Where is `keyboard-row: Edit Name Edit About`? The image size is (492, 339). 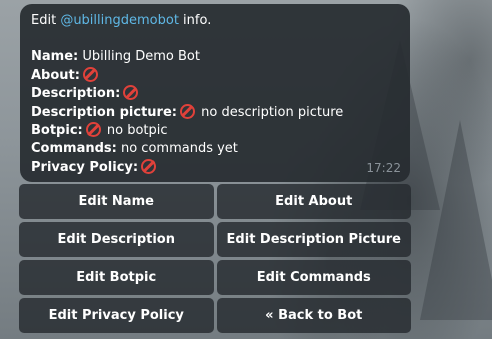 keyboard-row: Edit Name Edit About is located at coordinates (215, 201).